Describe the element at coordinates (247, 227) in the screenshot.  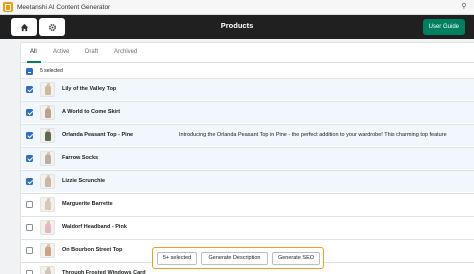
I see `table-row: Waldorf Headband - Pink` at that location.